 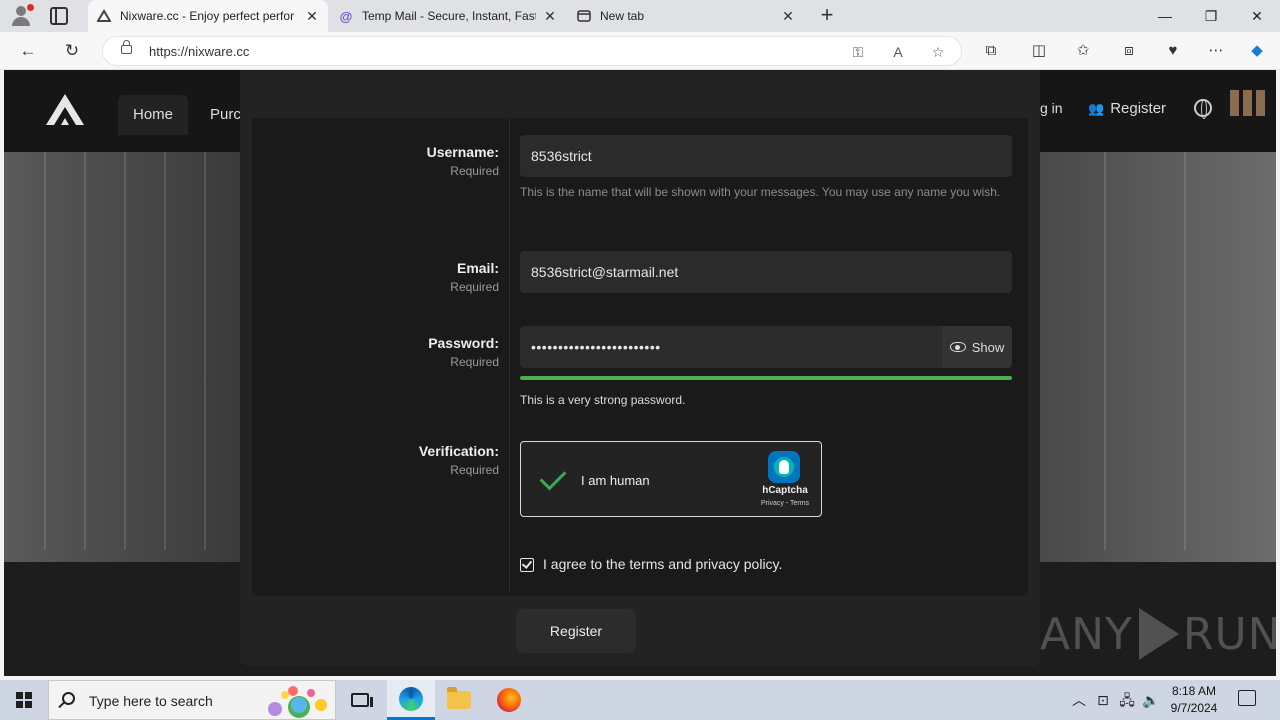 What do you see at coordinates (1194, 691) in the screenshot?
I see `clock-time: 8:18 AM` at bounding box center [1194, 691].